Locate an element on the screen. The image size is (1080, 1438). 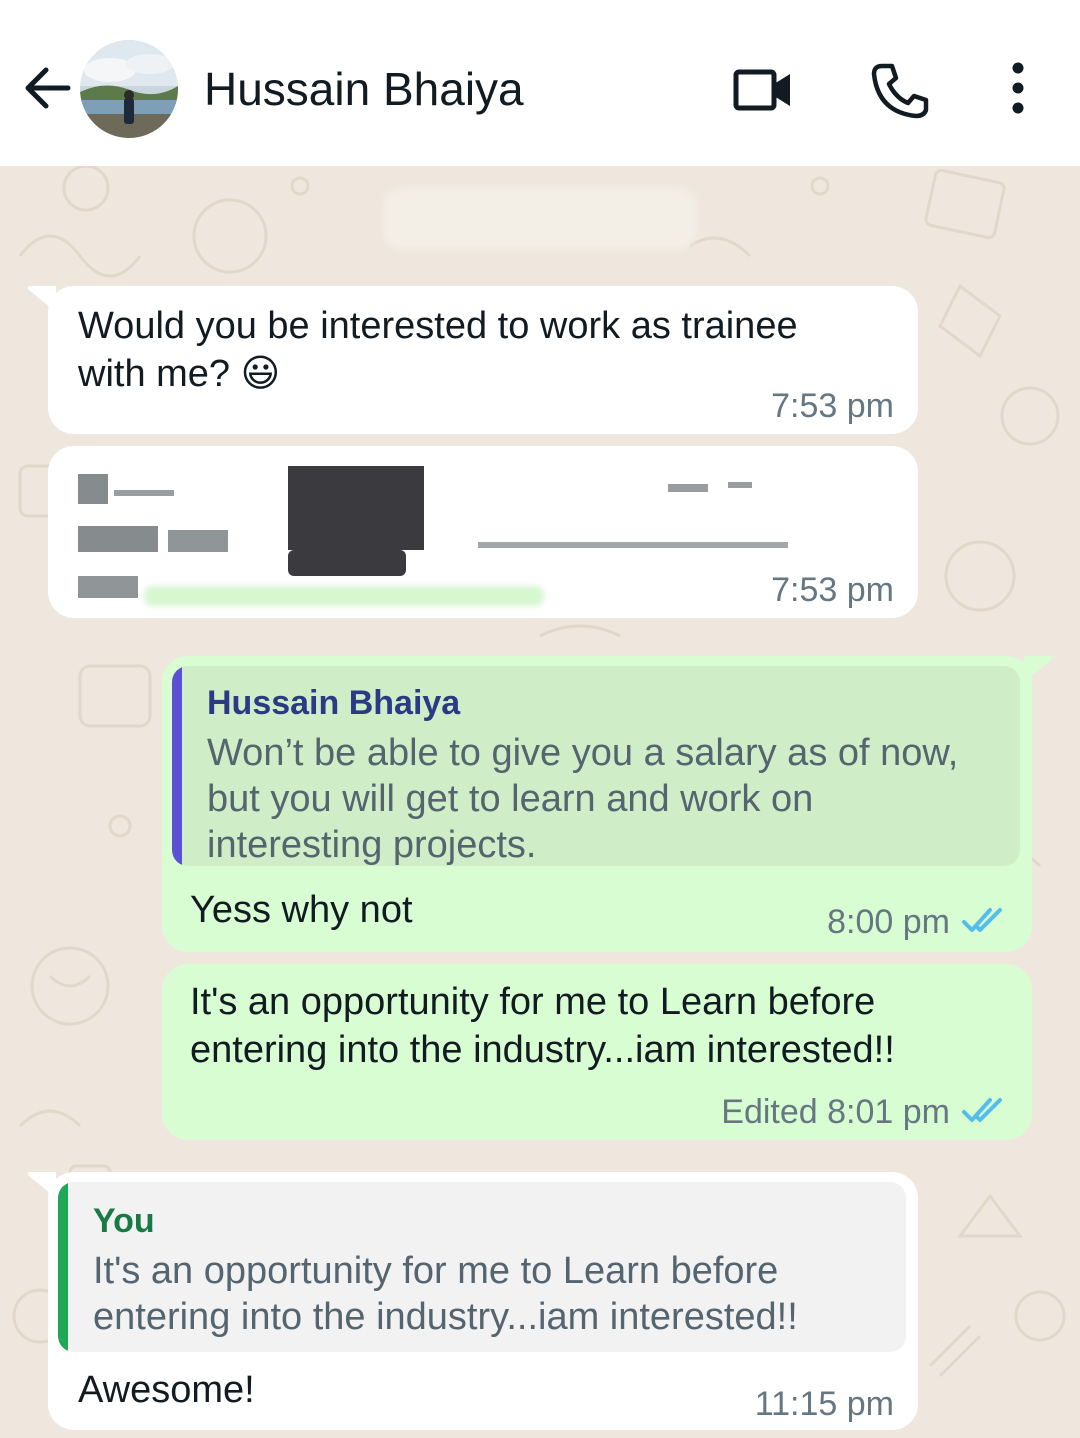
blurred-message-text is located at coordinates (433, 536).